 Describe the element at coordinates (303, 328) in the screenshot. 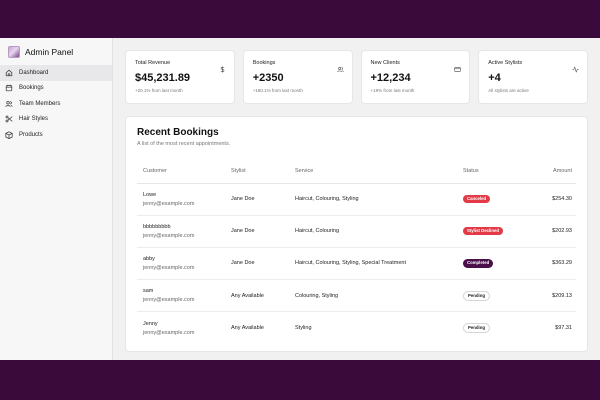

I see `service-cell: Styling` at that location.